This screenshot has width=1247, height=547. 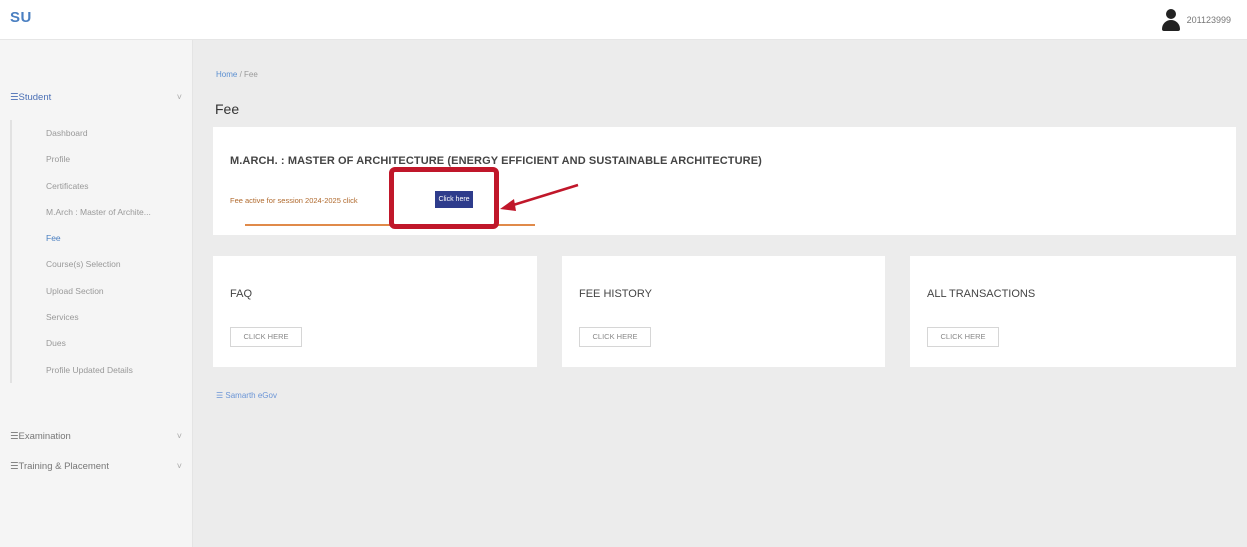 I want to click on page-title: Fee, so click(x=227, y=109).